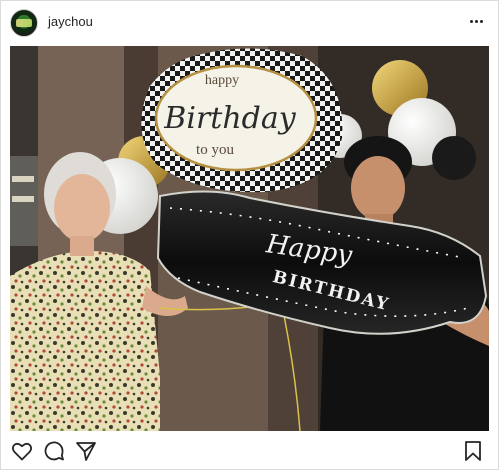 This screenshot has height=470, width=499. What do you see at coordinates (473, 451) in the screenshot?
I see `bookmark-icon` at bounding box center [473, 451].